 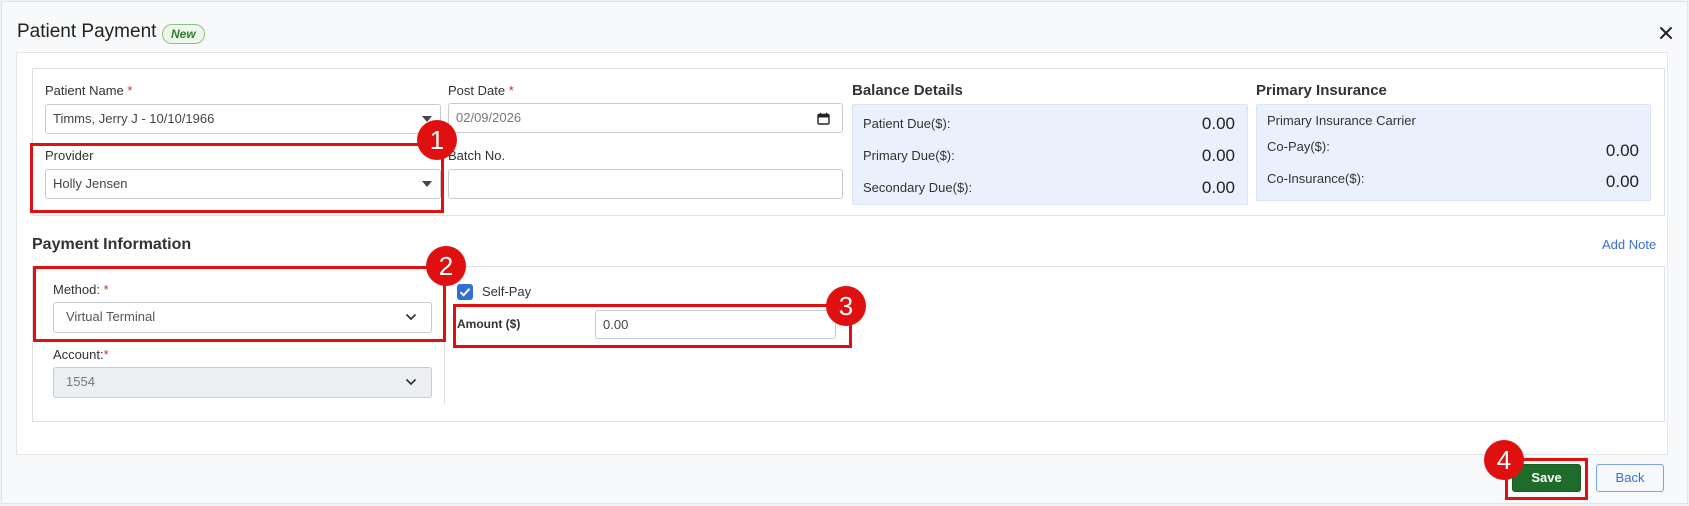 What do you see at coordinates (846, 306) in the screenshot?
I see `marker-3: 3` at bounding box center [846, 306].